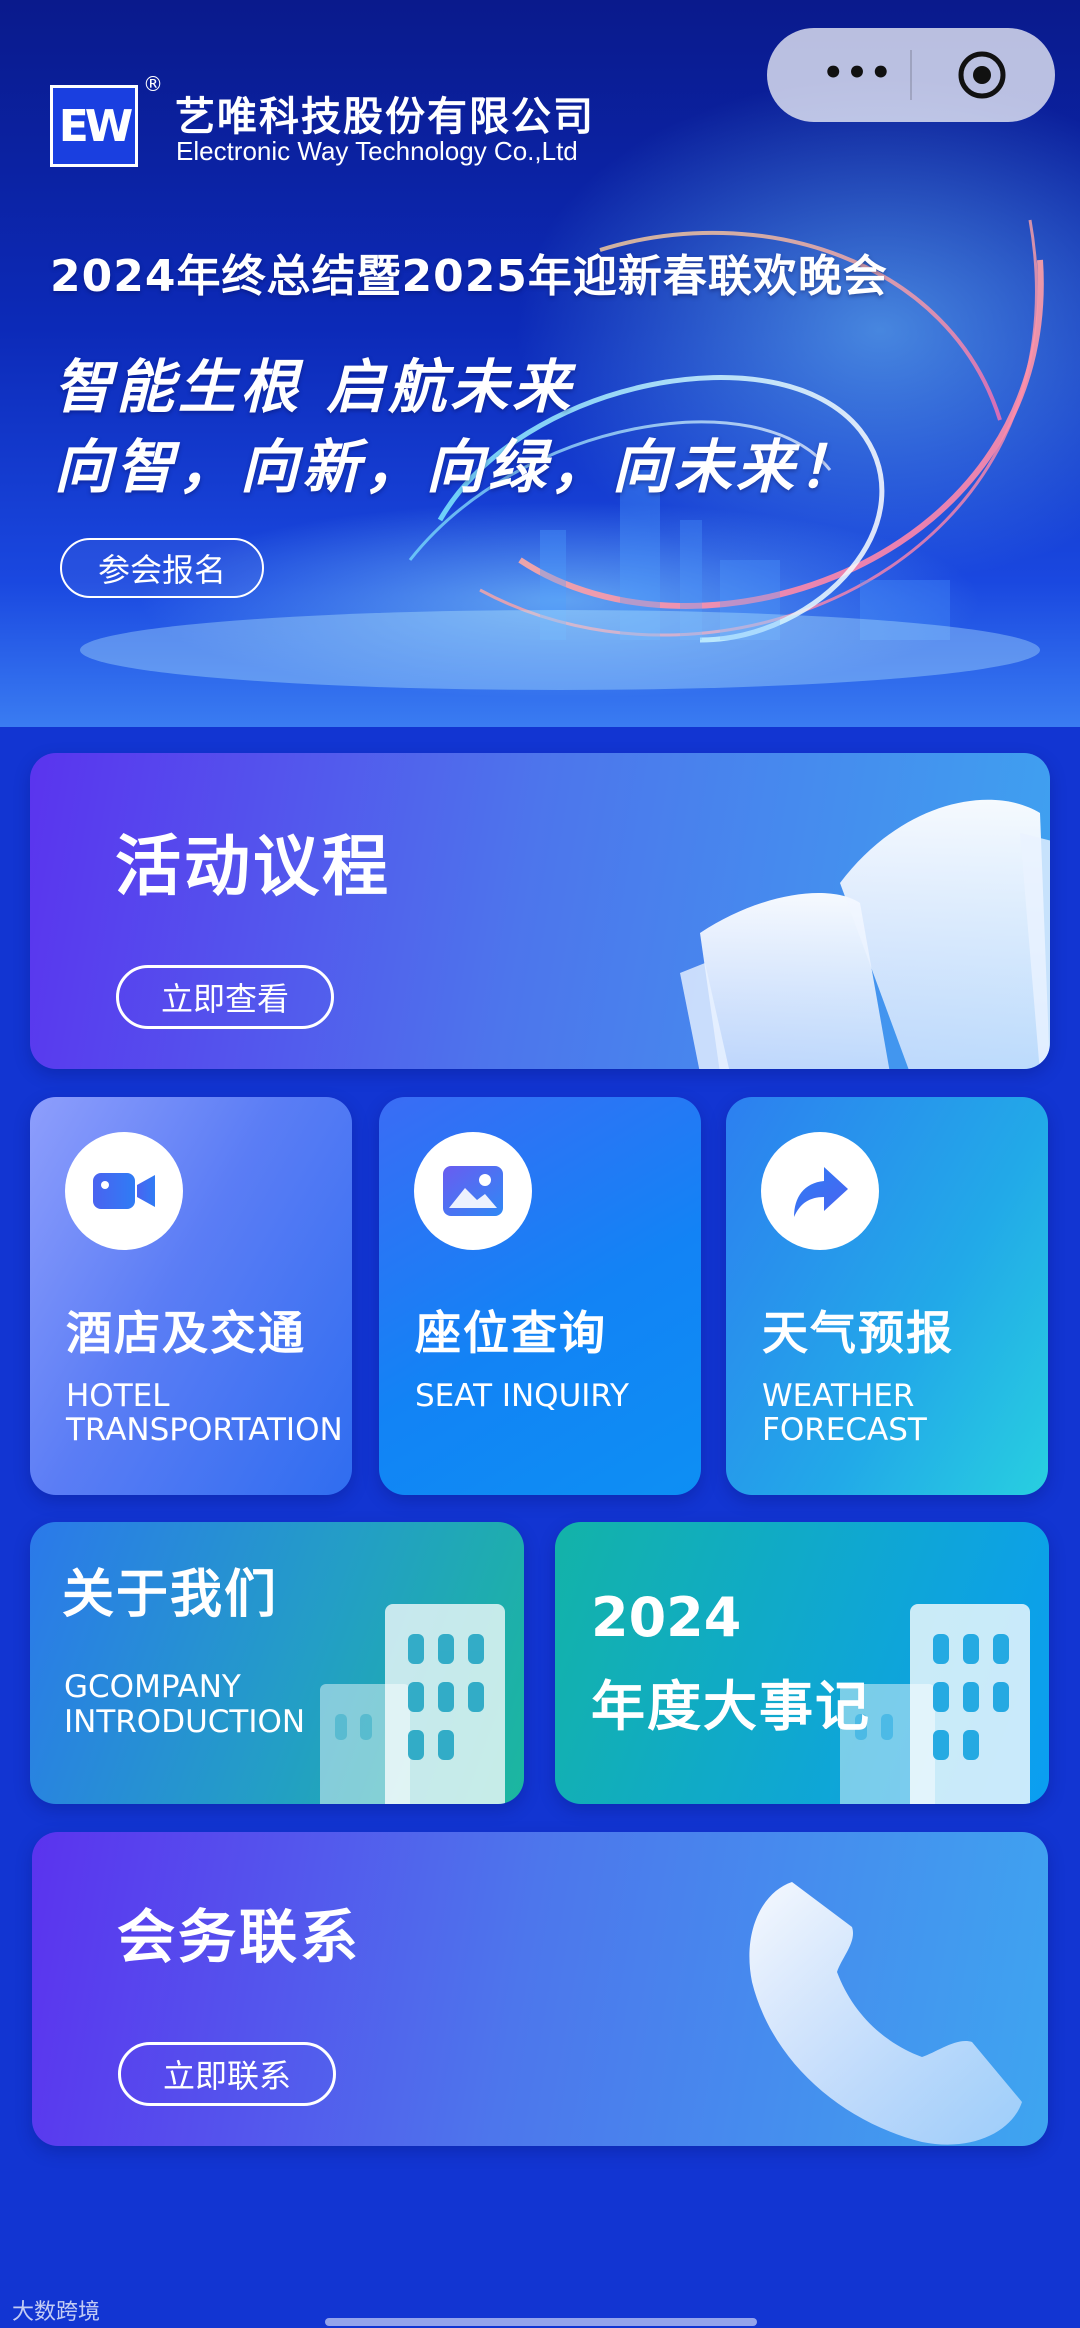 The height and width of the screenshot is (2328, 1080). What do you see at coordinates (162, 568) in the screenshot?
I see `signup-button: 参会报名` at bounding box center [162, 568].